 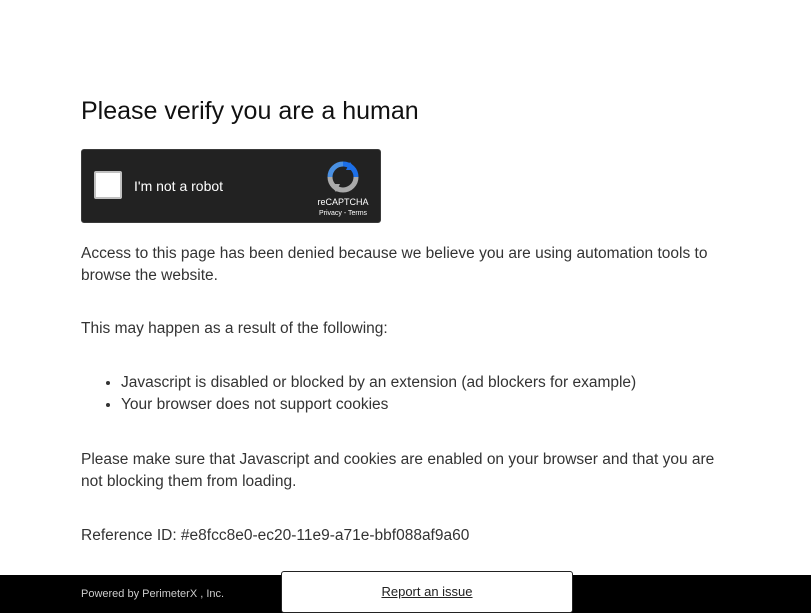 I want to click on privacy-link: Privacy, so click(x=330, y=213).